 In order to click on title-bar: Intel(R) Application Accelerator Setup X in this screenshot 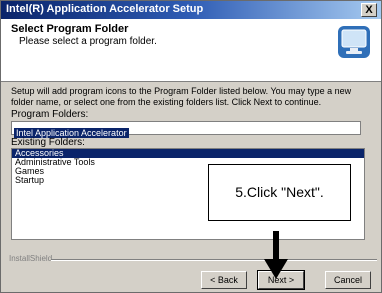, I will do `click(191, 10)`.